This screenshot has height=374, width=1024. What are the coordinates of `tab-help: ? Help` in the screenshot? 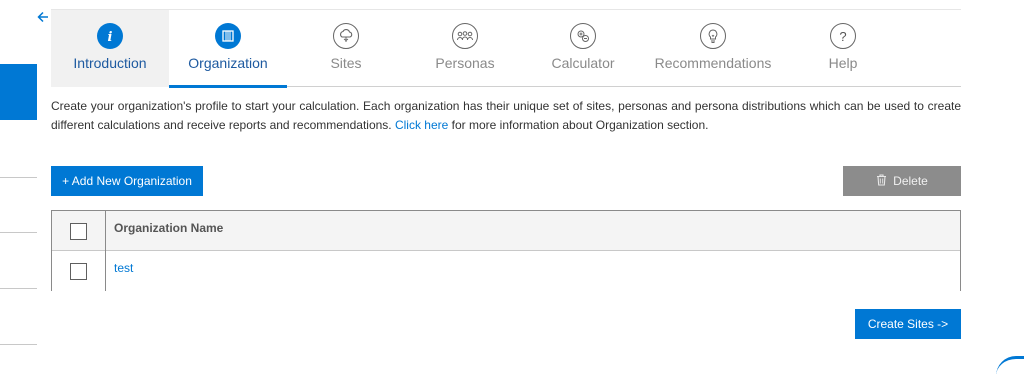 It's located at (843, 48).